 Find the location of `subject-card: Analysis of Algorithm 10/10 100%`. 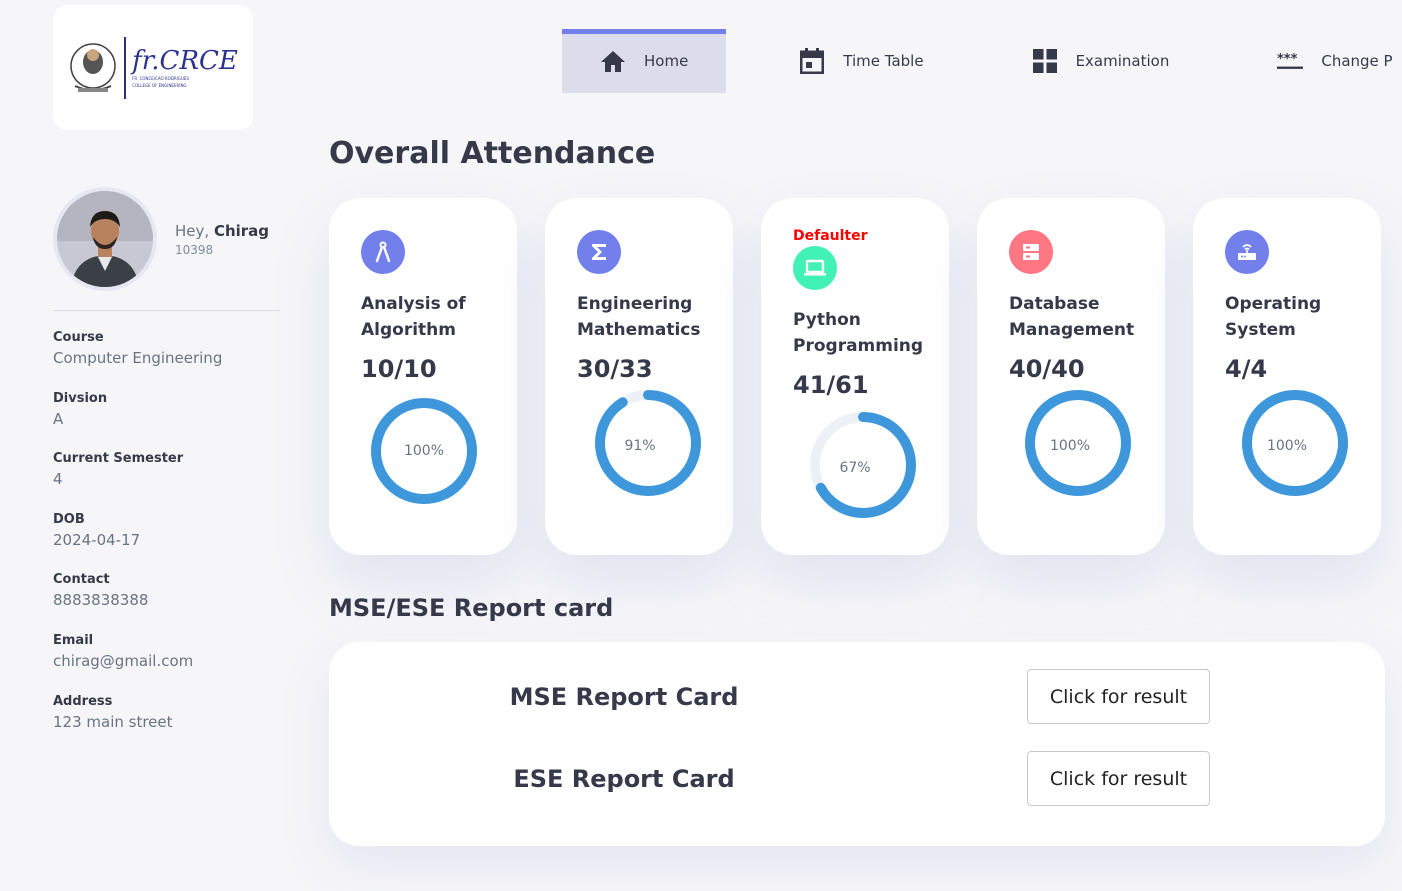

subject-card: Analysis of Algorithm 10/10 100% is located at coordinates (423, 376).